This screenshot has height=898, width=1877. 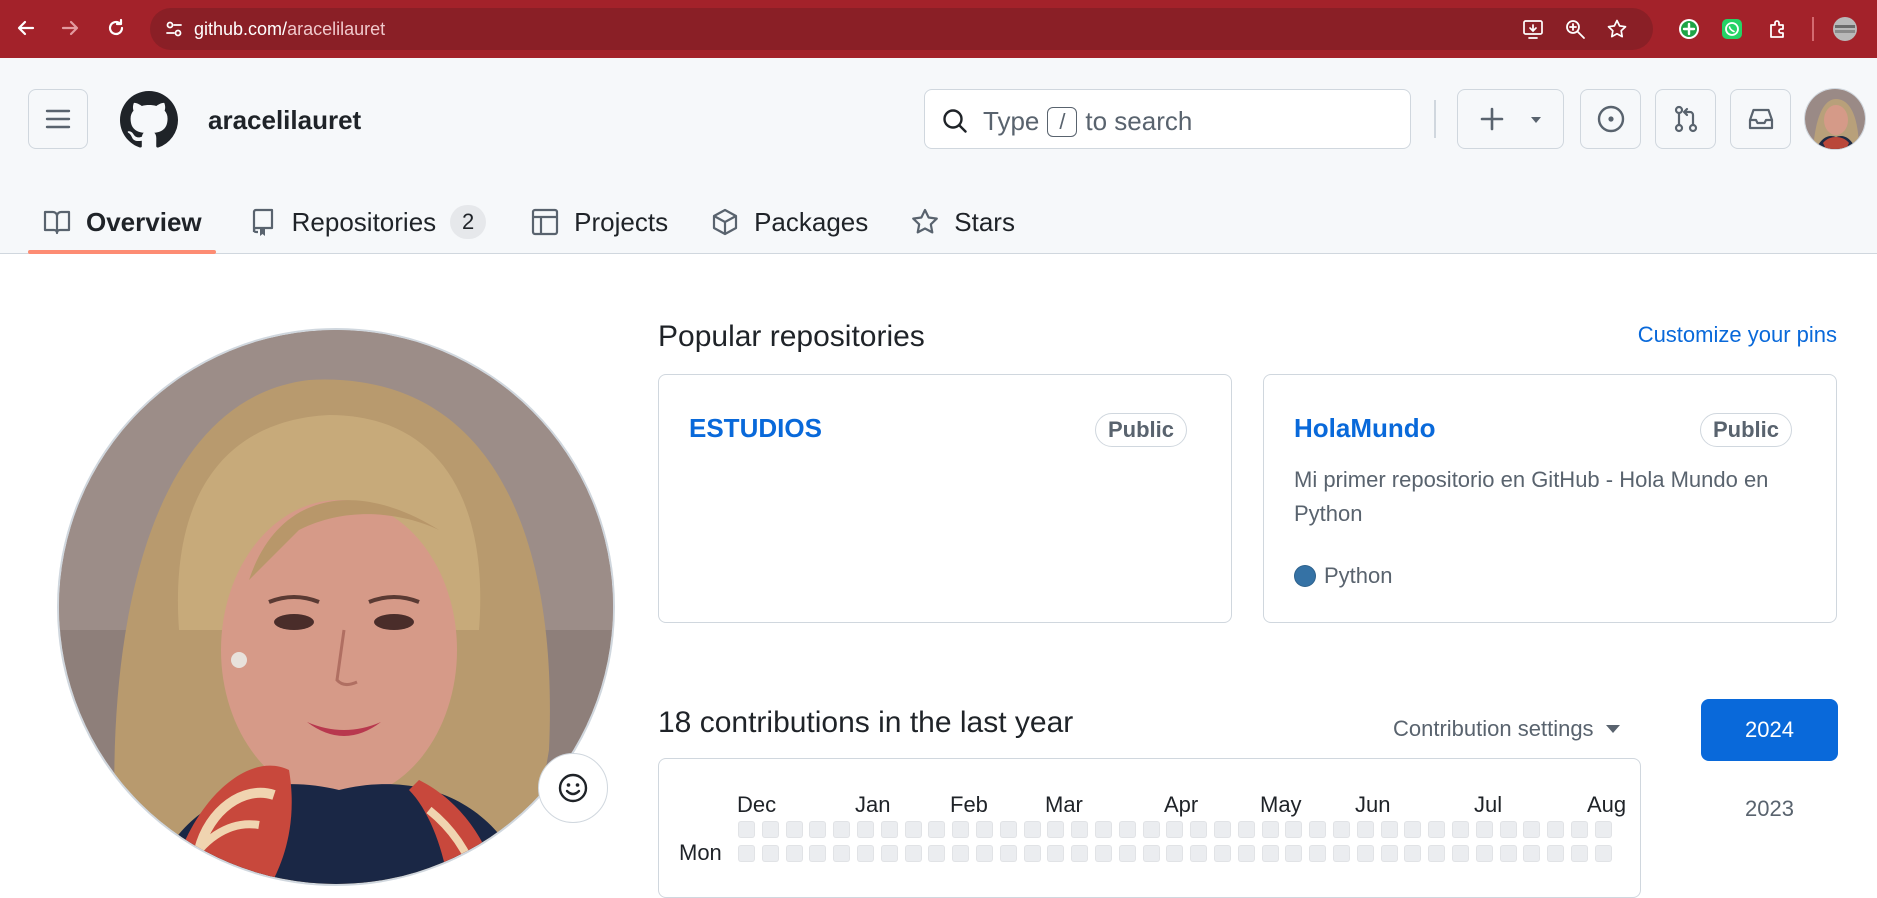 What do you see at coordinates (573, 788) in the screenshot?
I see `set-status-button` at bounding box center [573, 788].